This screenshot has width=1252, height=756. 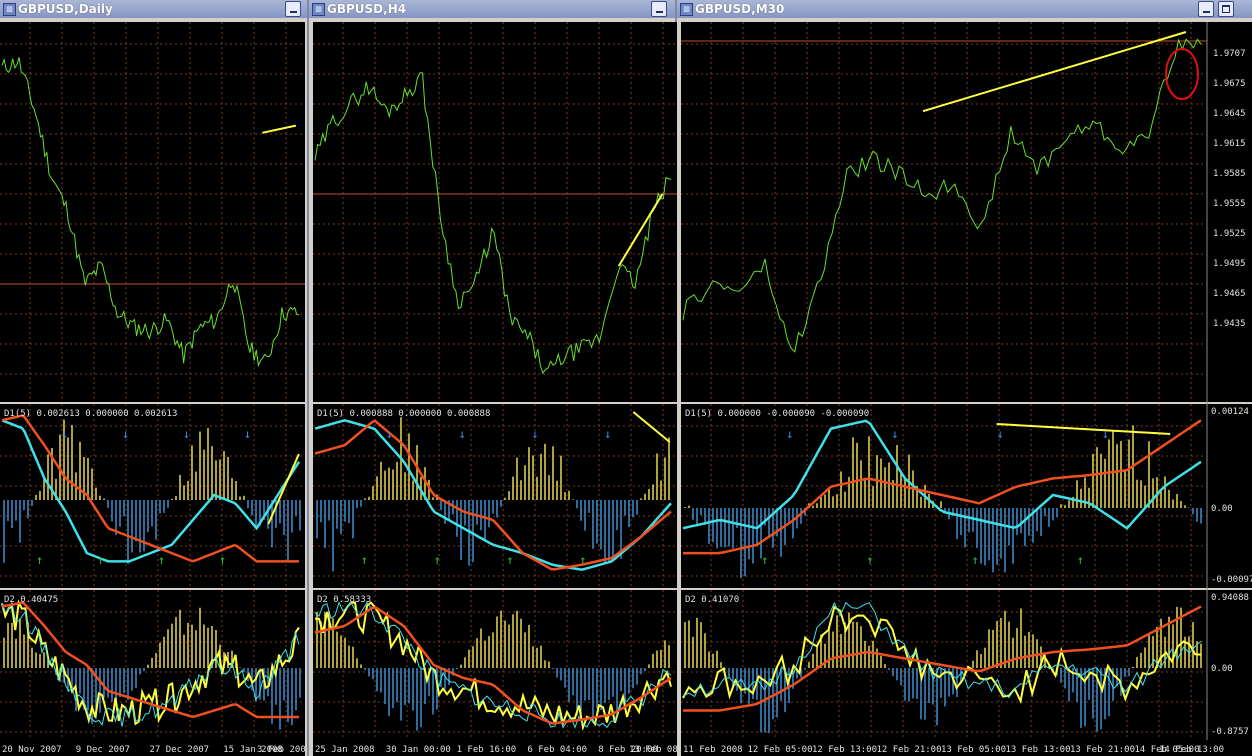 I want to click on time-axis-label: 12 Feb 21:00, so click(x=909, y=750).